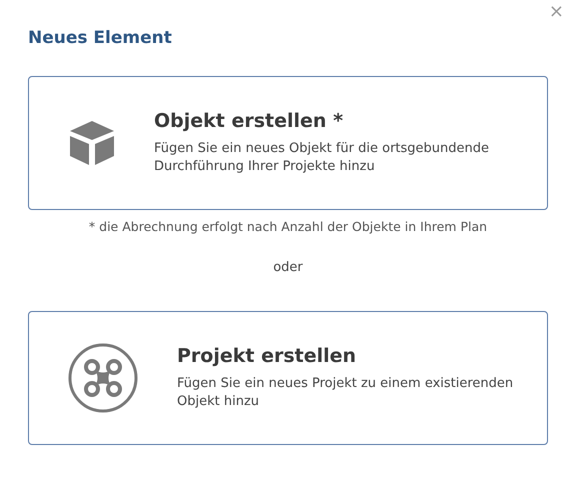 The width and height of the screenshot is (572, 500). What do you see at coordinates (288, 226) in the screenshot?
I see `footnote: * die Abrechnung erfolgt nach Anzahl der Objekte in Ihrem Plan` at bounding box center [288, 226].